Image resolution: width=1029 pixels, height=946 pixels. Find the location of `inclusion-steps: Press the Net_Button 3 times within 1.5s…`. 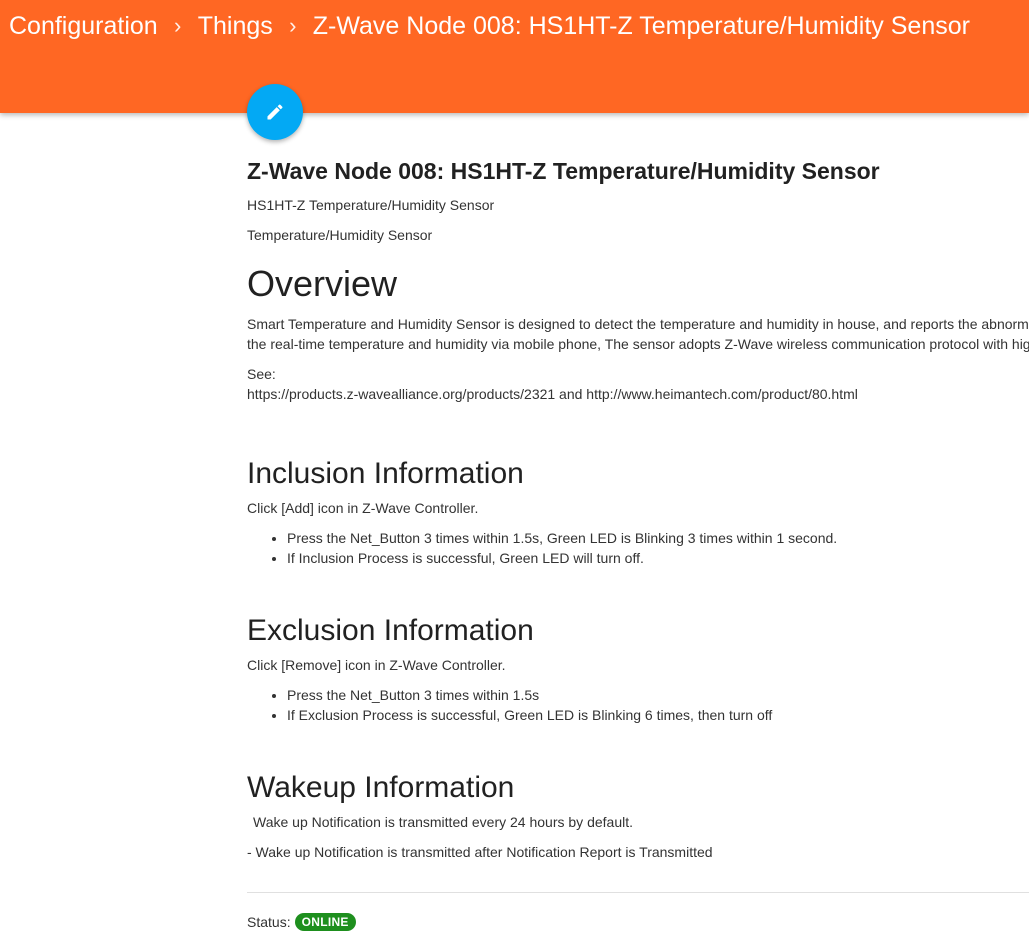

inclusion-steps: Press the Net_Button 3 times within 1.5s… is located at coordinates (638, 548).